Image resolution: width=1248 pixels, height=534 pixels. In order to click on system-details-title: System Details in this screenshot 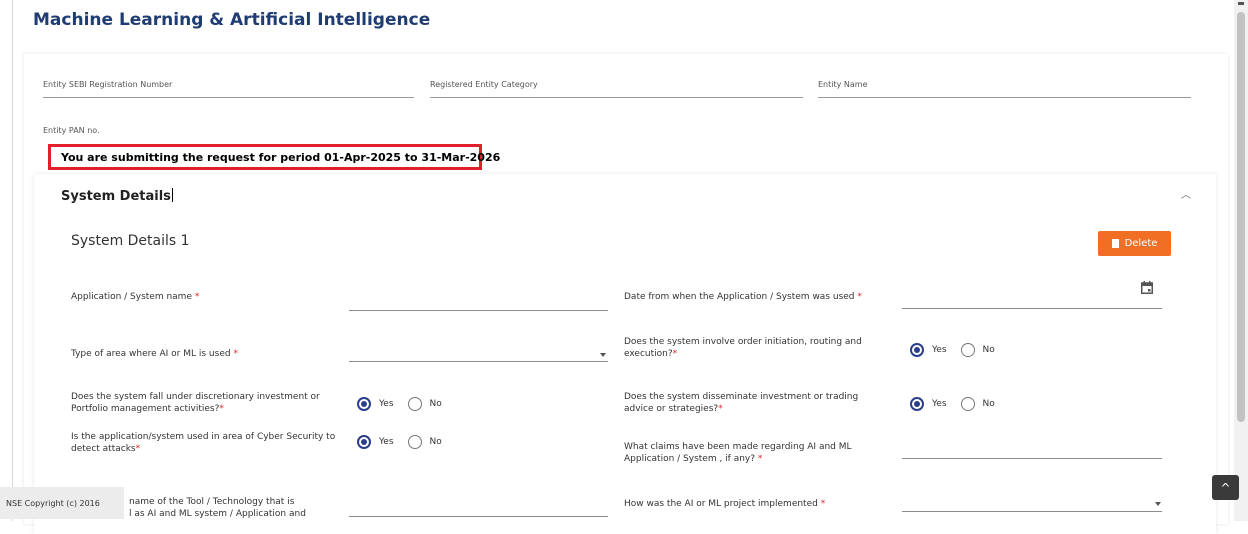, I will do `click(116, 196)`.